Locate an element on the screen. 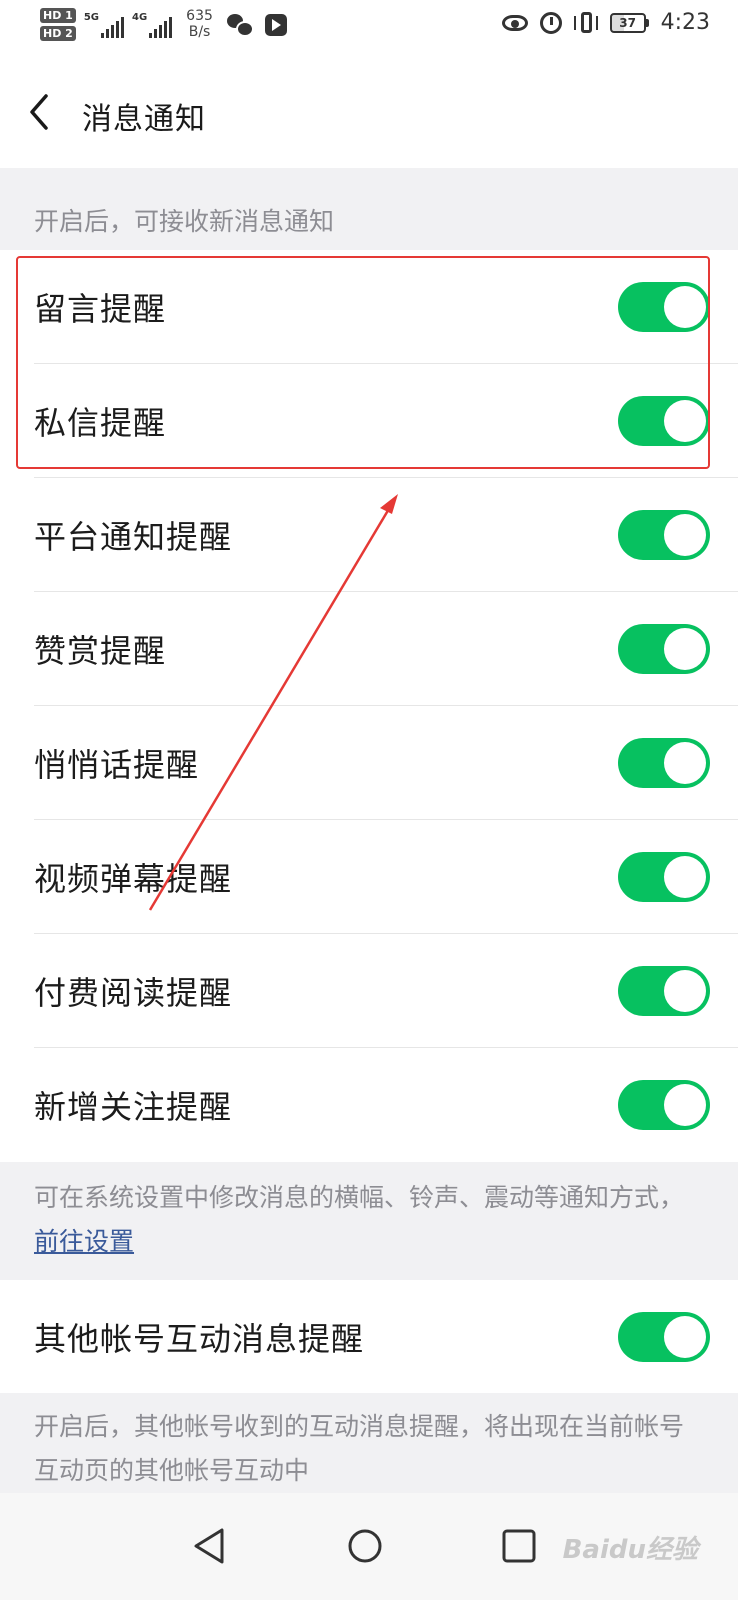  nav-home-button is located at coordinates (365, 1546).